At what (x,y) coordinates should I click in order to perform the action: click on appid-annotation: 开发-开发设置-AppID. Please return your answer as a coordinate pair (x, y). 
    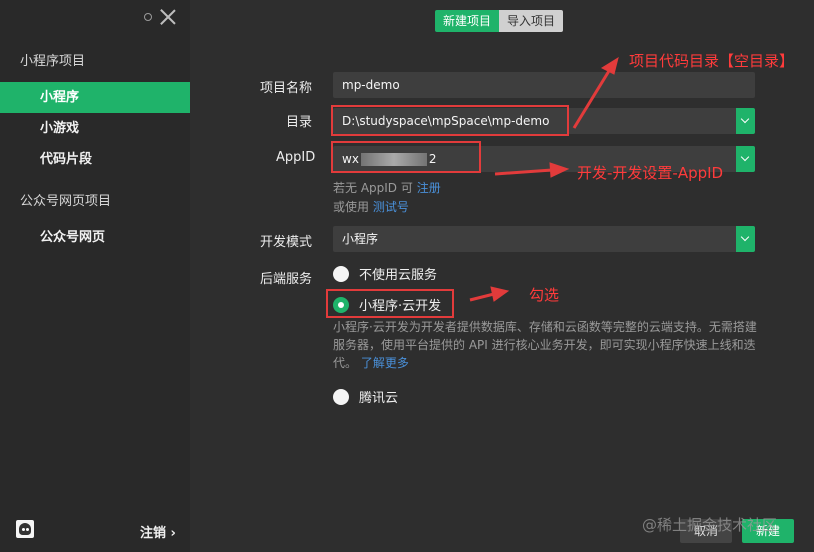
    Looking at the image, I should click on (650, 173).